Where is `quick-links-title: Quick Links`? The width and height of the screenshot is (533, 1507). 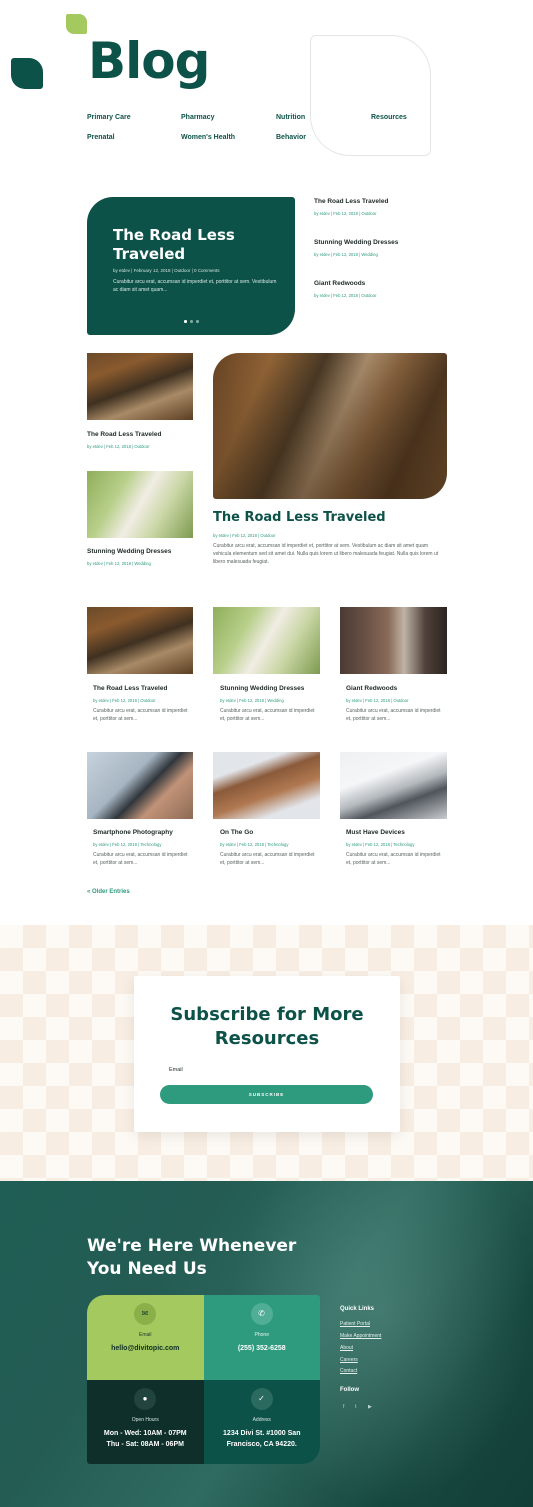
quick-links-title: Quick Links is located at coordinates (357, 1309).